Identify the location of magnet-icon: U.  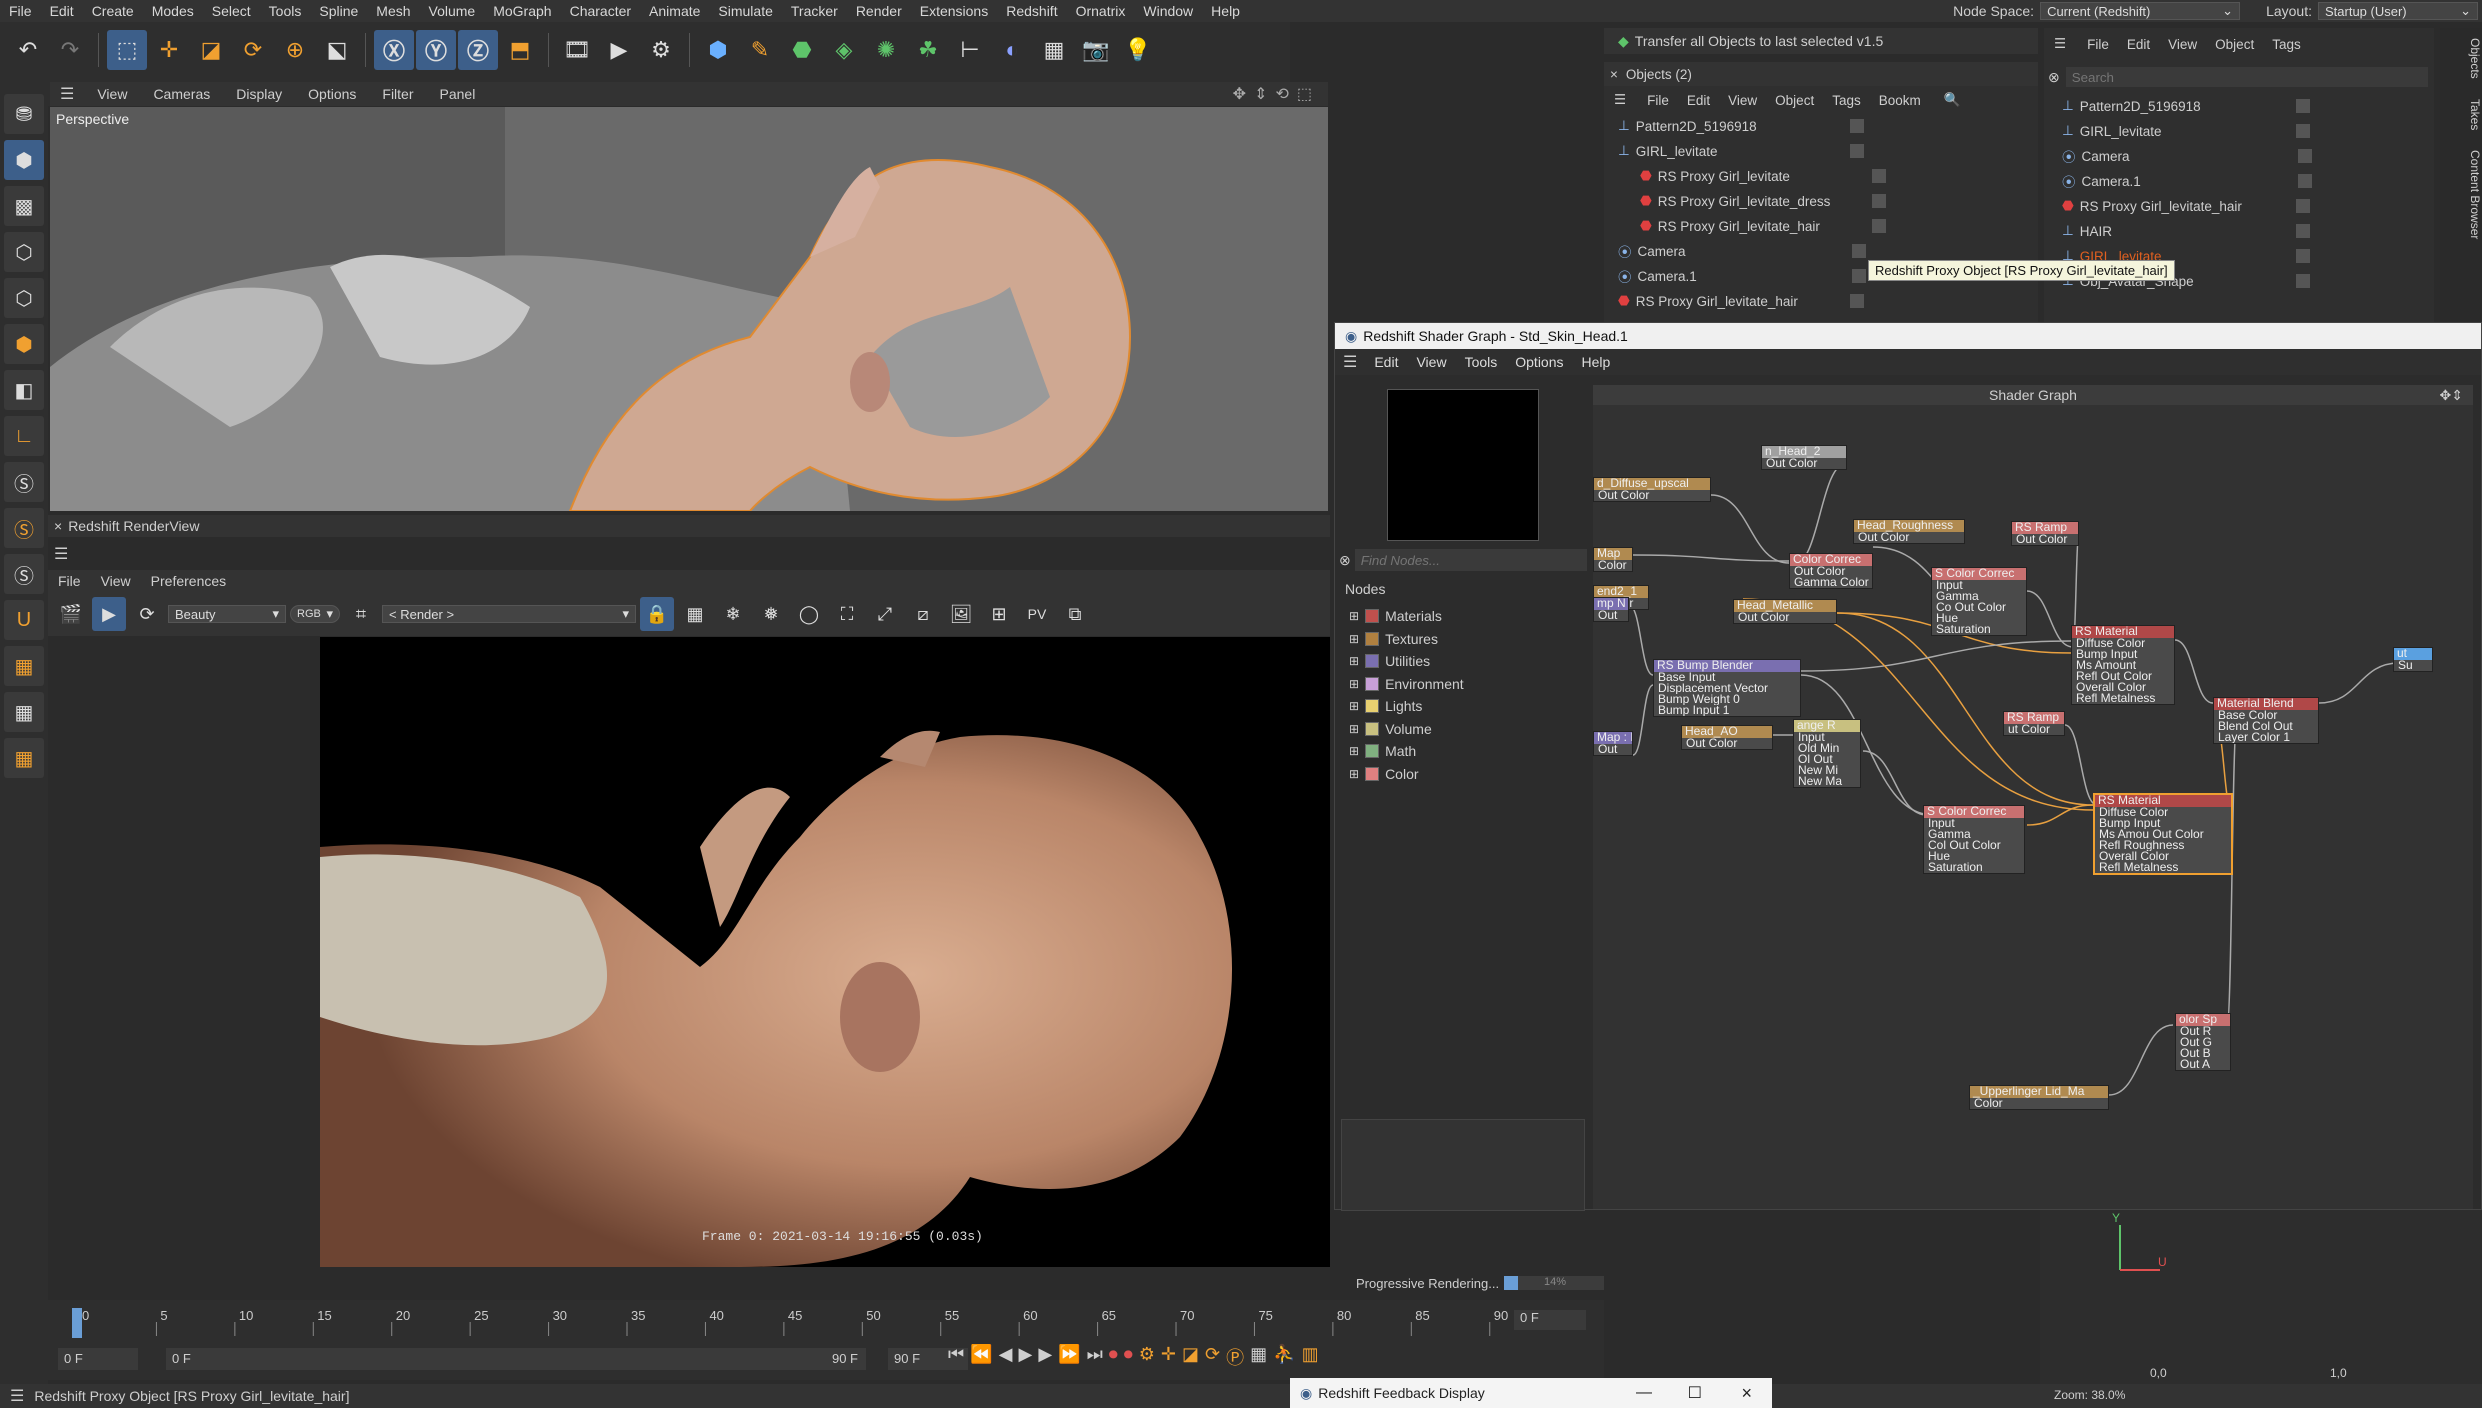
(24, 620).